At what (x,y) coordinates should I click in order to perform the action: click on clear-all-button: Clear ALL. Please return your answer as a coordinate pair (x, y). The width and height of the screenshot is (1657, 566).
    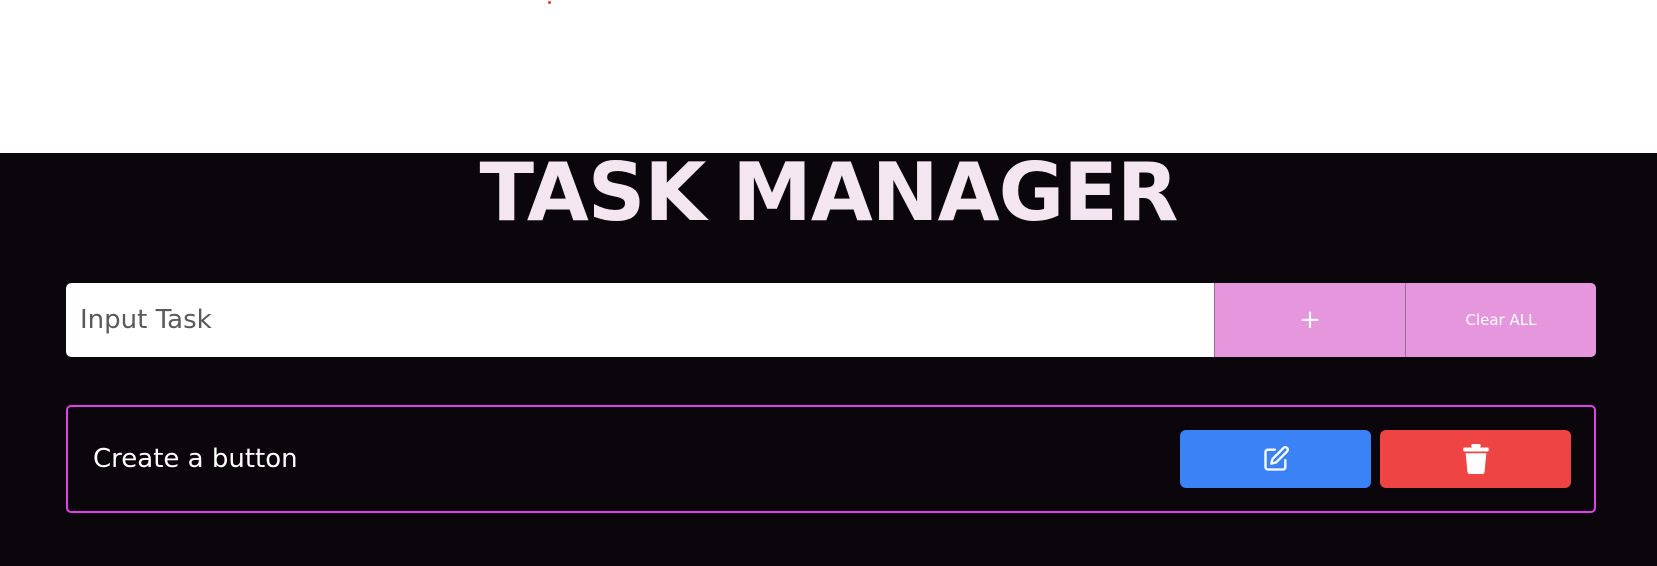
    Looking at the image, I should click on (1500, 320).